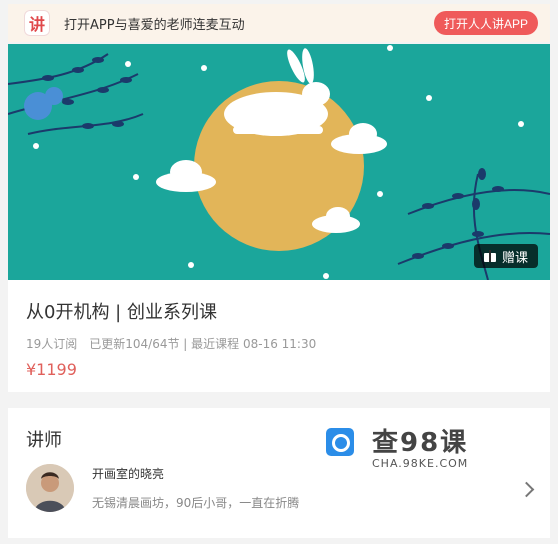 The width and height of the screenshot is (558, 544). I want to click on gift-icon, so click(489, 256).